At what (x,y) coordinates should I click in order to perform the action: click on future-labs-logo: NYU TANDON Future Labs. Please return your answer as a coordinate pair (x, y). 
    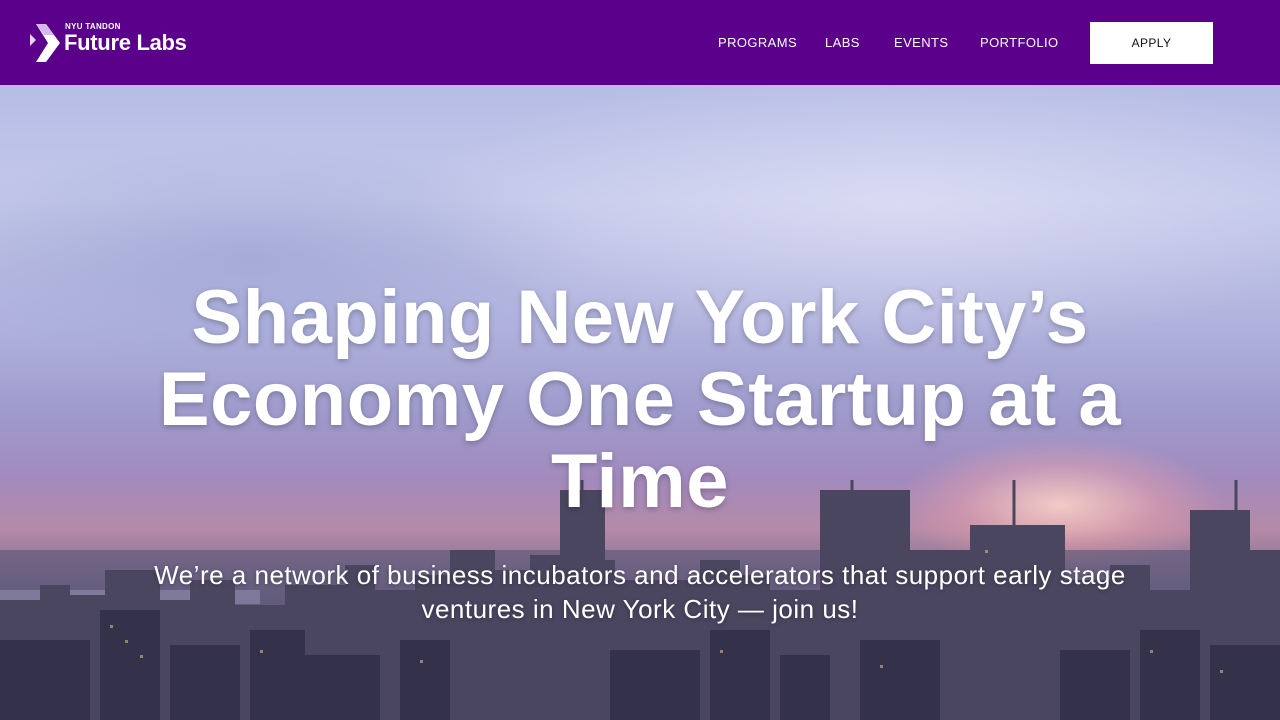
    Looking at the image, I should click on (120, 43).